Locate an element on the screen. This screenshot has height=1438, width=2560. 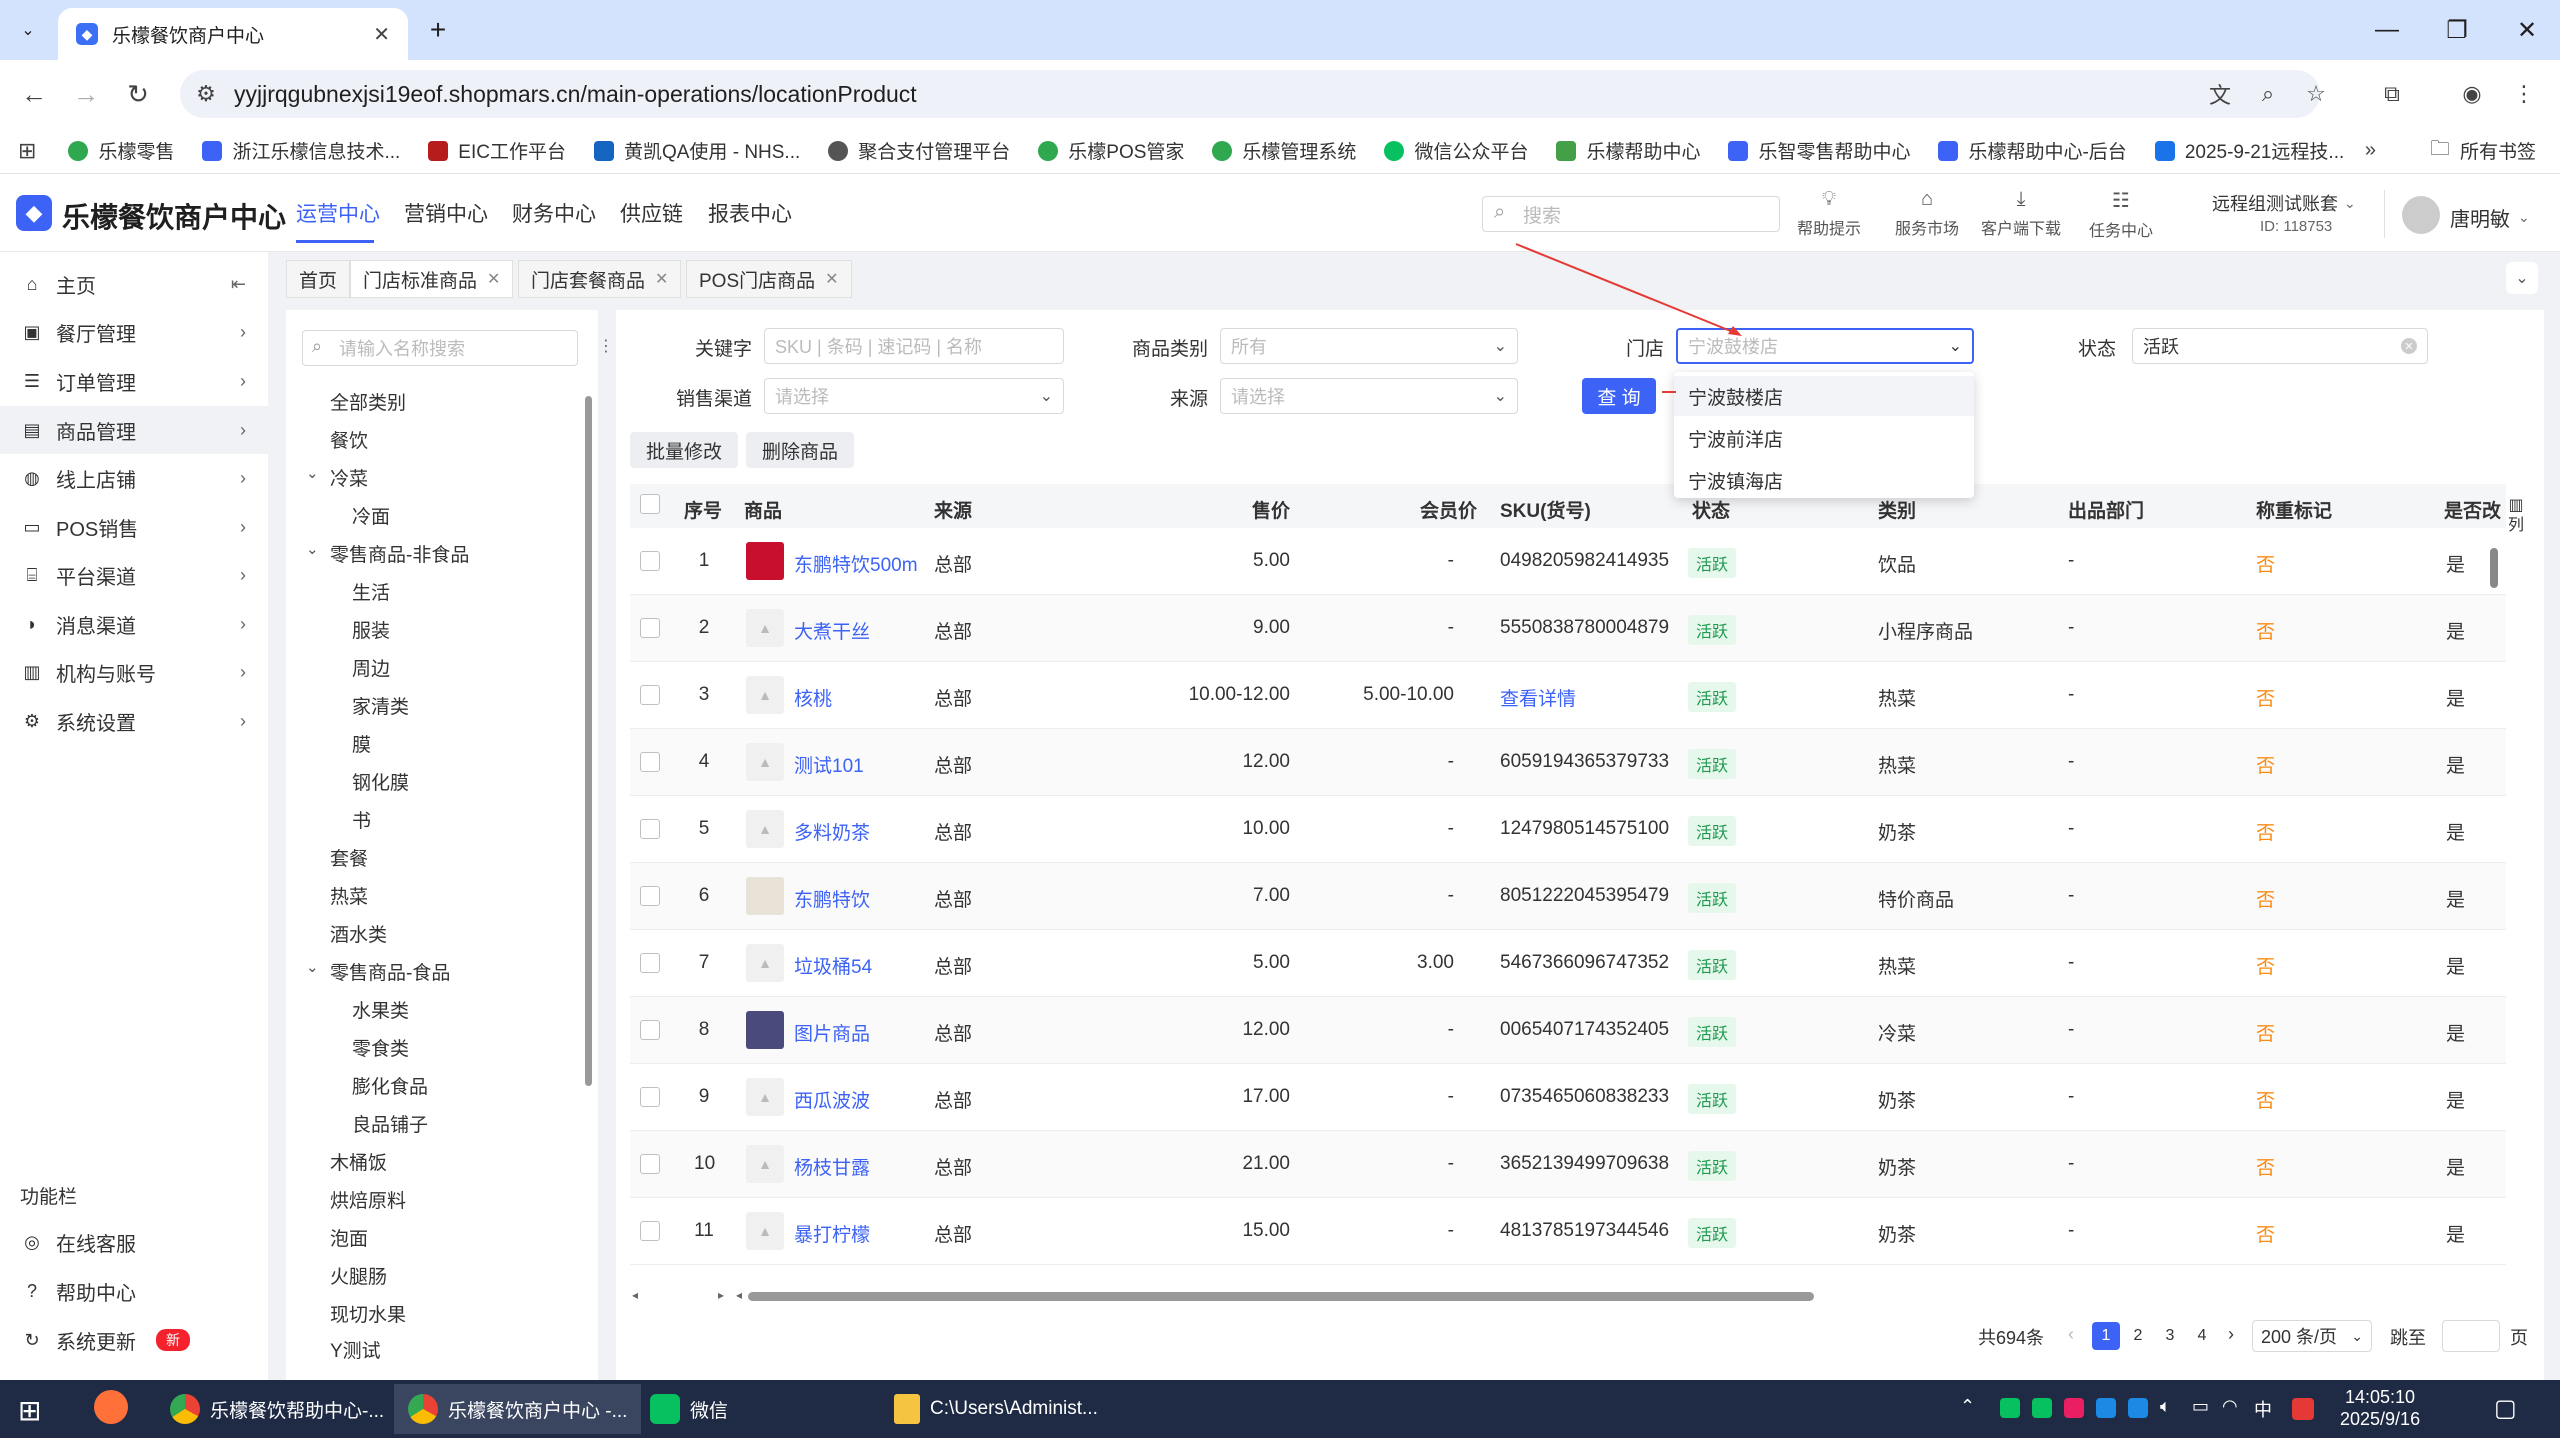
category-item: 热菜 is located at coordinates (349, 895).